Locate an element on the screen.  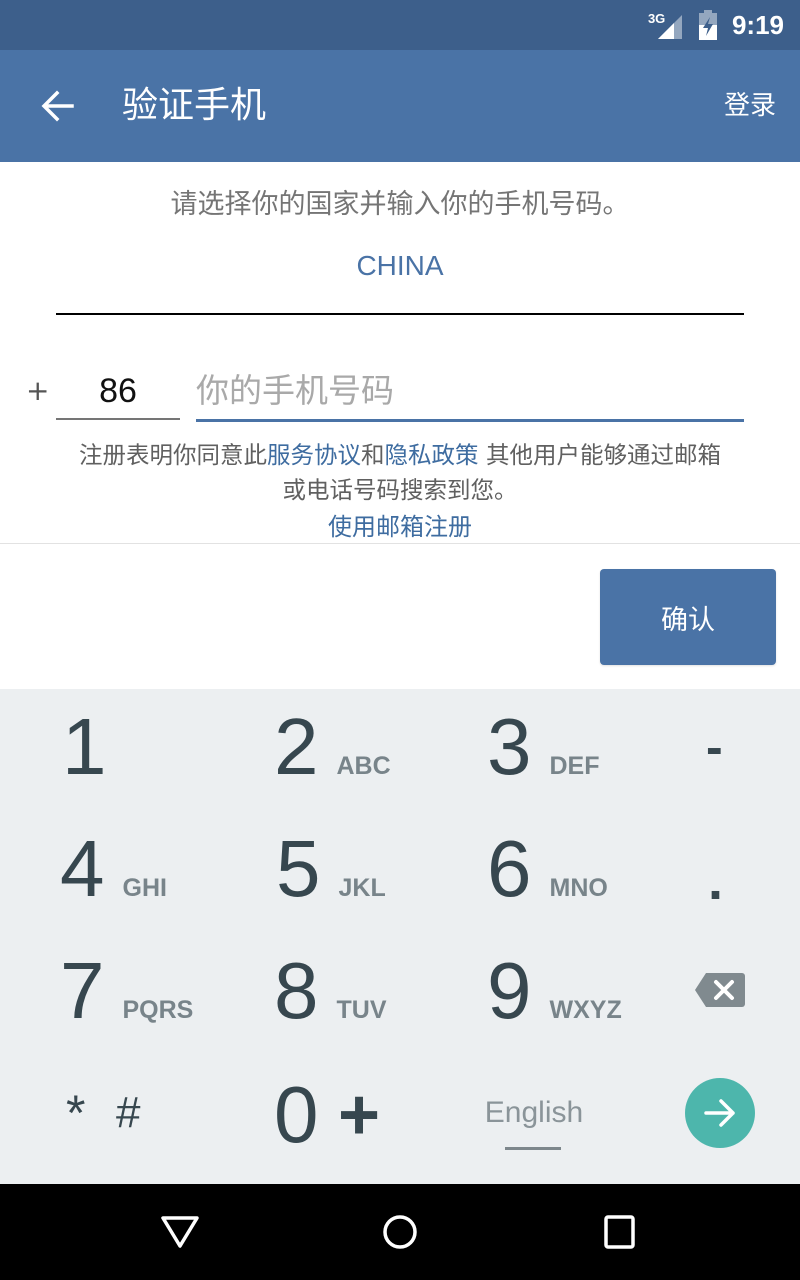
arrow-right-icon is located at coordinates (719, 1113).